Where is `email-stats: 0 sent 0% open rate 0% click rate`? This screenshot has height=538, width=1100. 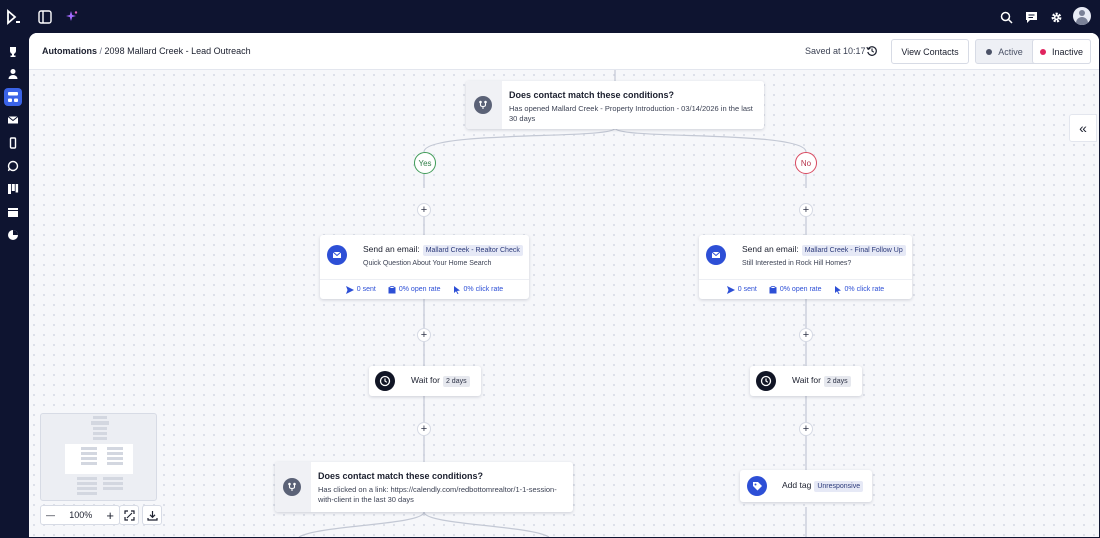
email-stats: 0 sent 0% open rate 0% click rate is located at coordinates (805, 289).